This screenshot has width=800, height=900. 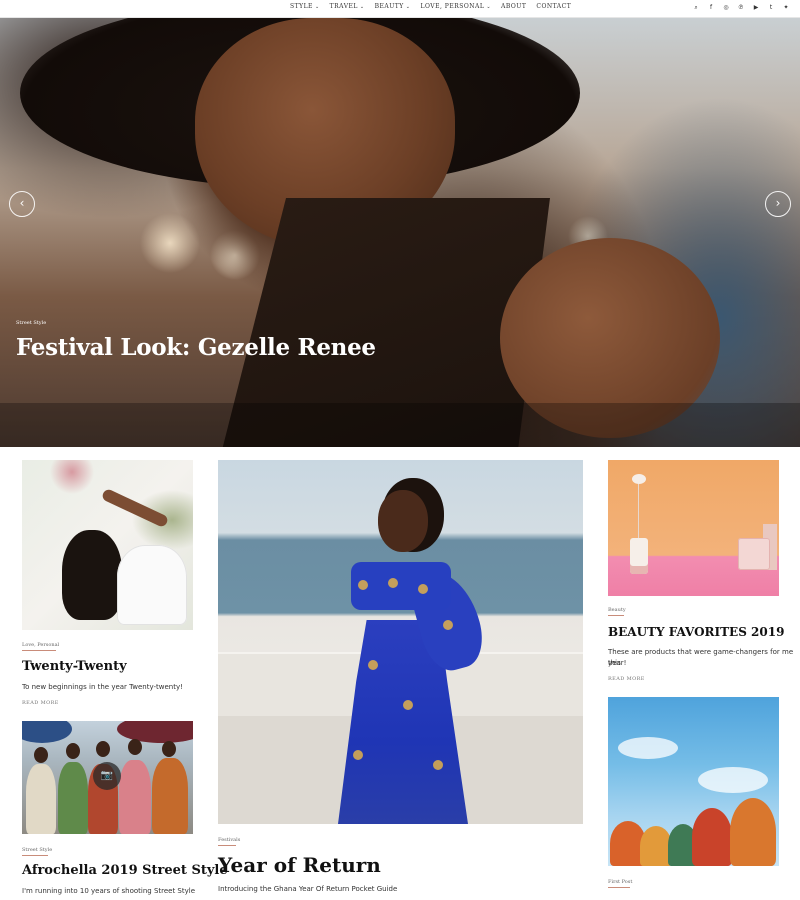 I want to click on post-image-twenty-twenty, so click(x=107, y=545).